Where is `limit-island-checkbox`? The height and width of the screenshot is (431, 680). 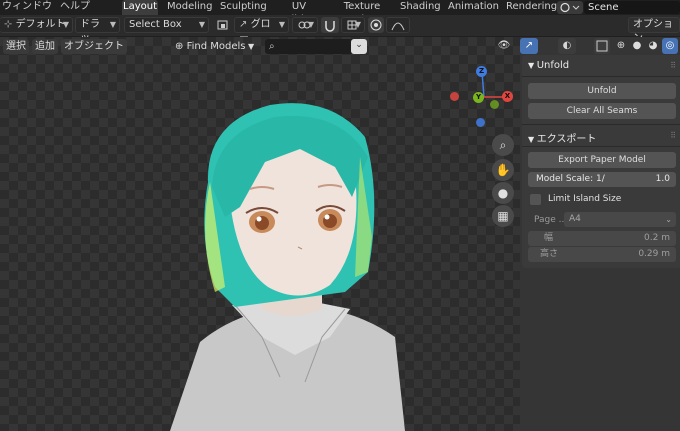 limit-island-checkbox is located at coordinates (535, 199).